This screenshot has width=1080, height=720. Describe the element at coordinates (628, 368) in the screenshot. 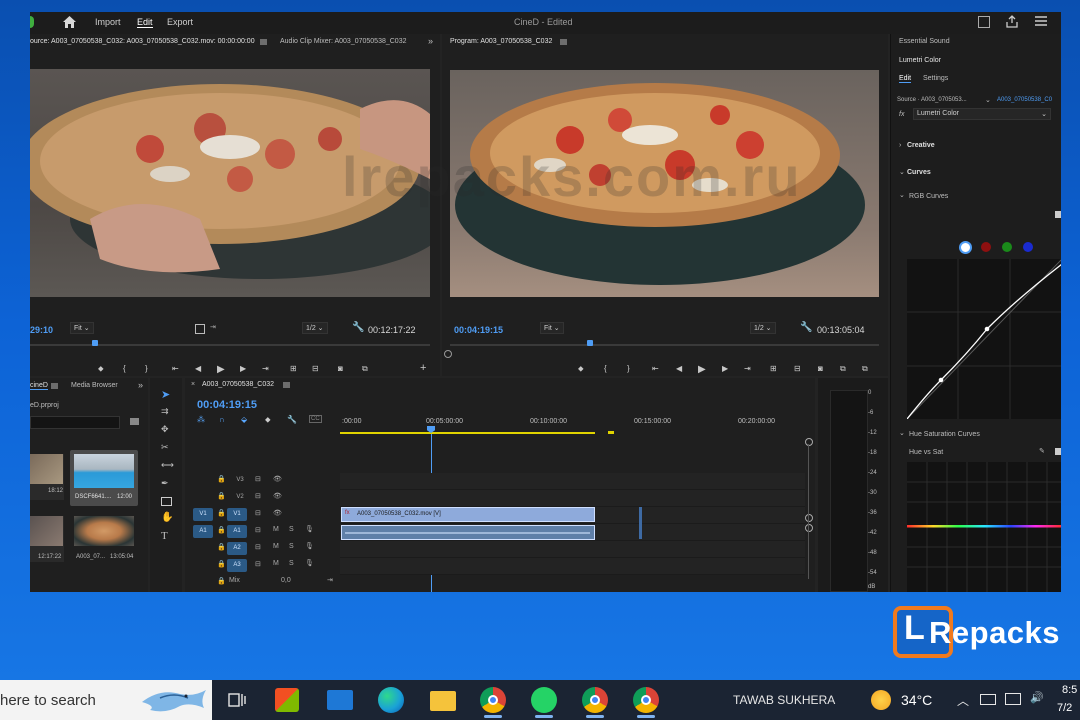

I see `mark-out-icon: }` at that location.